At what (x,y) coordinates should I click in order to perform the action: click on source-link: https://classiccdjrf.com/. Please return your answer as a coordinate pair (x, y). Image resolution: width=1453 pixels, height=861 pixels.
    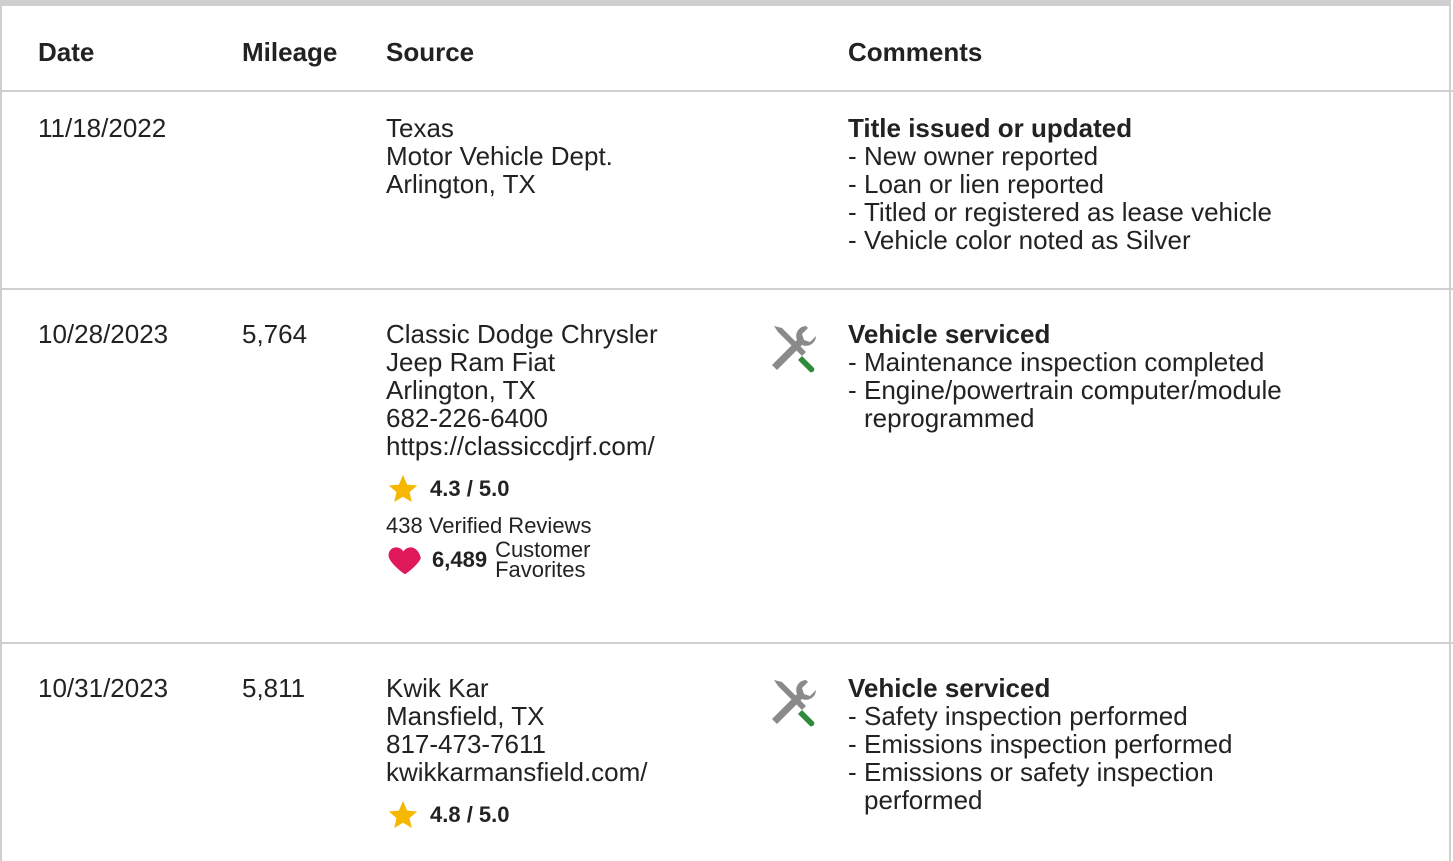
    Looking at the image, I should click on (522, 446).